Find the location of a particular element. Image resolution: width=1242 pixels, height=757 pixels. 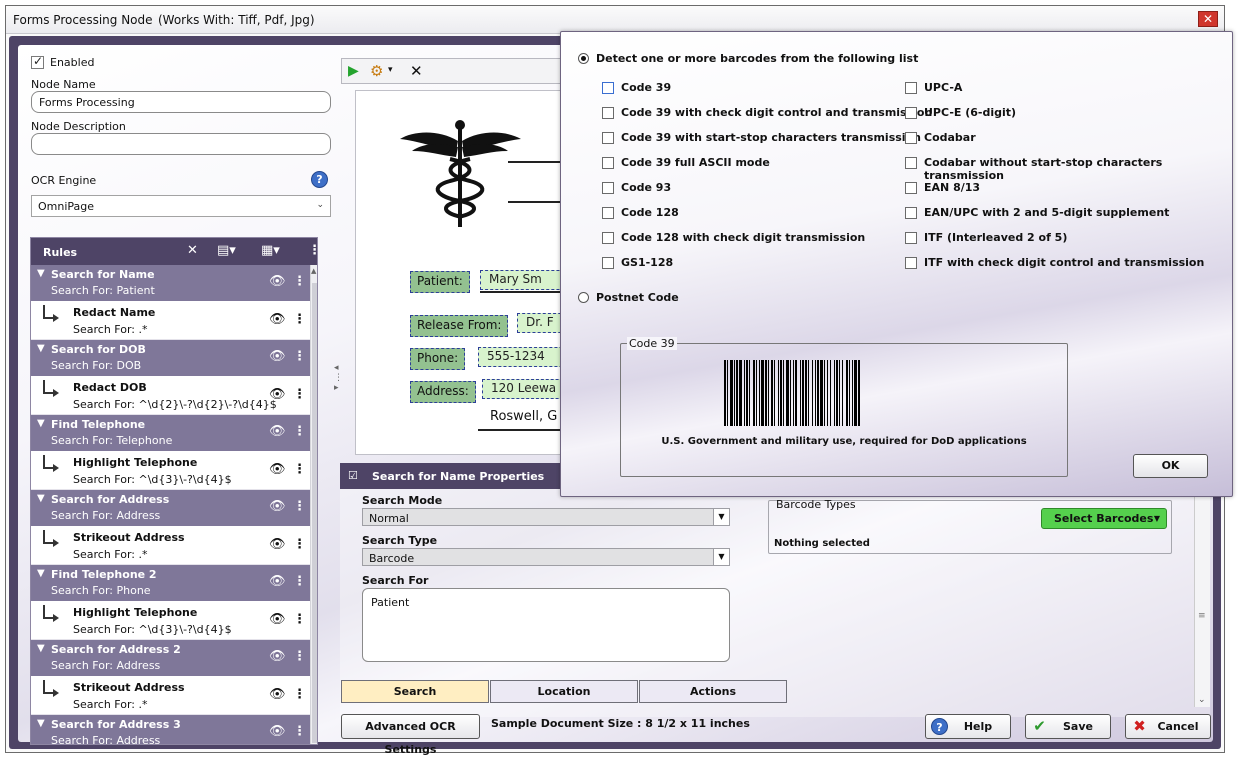

detect-list-radio is located at coordinates (583, 58).